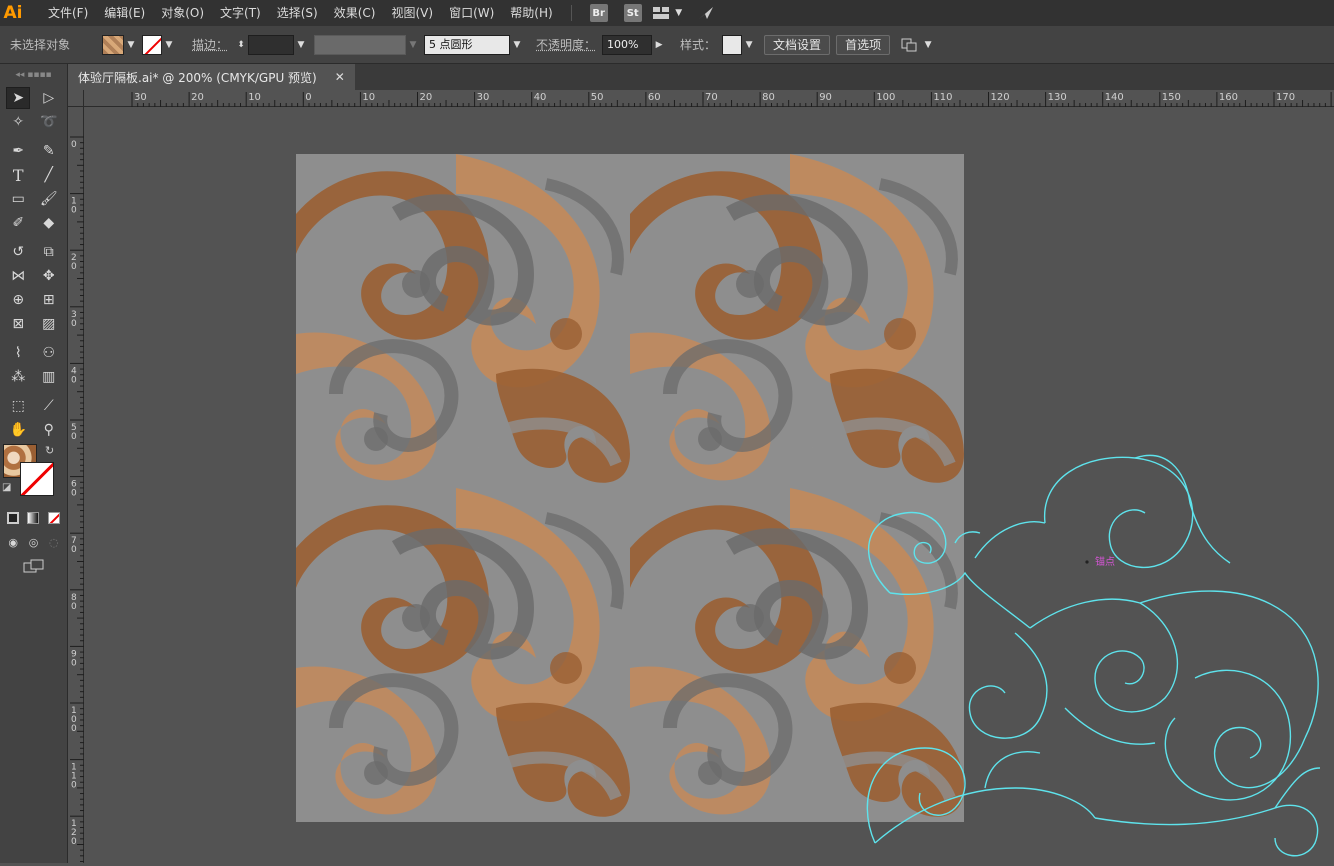 This screenshot has height=866, width=1334. I want to click on gradient-icon, so click(33, 518).